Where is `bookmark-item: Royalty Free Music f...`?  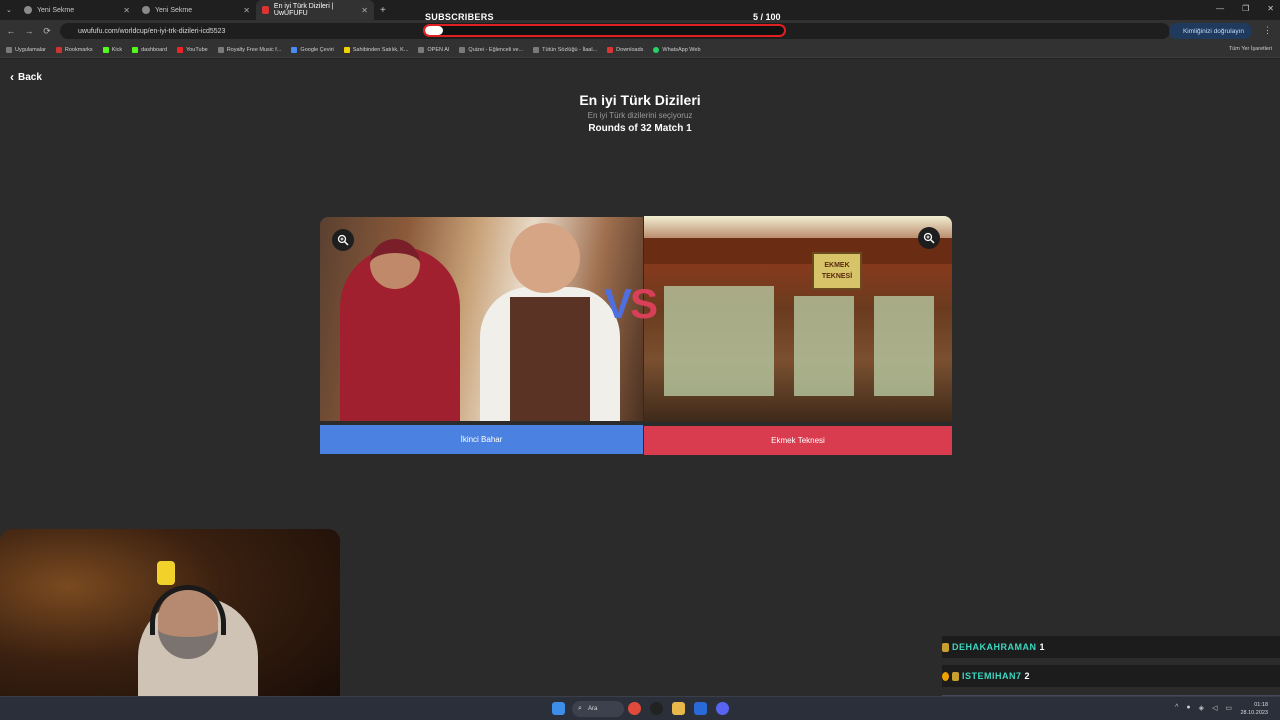 bookmark-item: Royalty Free Music f... is located at coordinates (249, 49).